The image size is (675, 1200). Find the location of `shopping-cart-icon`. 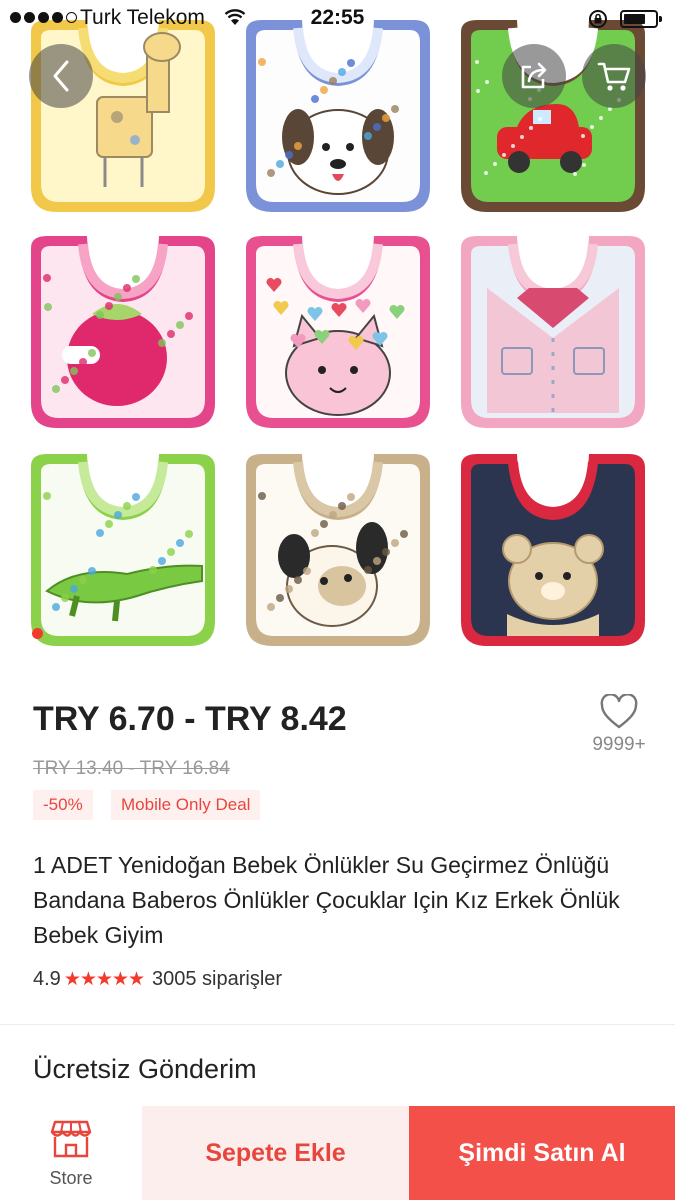

shopping-cart-icon is located at coordinates (614, 76).